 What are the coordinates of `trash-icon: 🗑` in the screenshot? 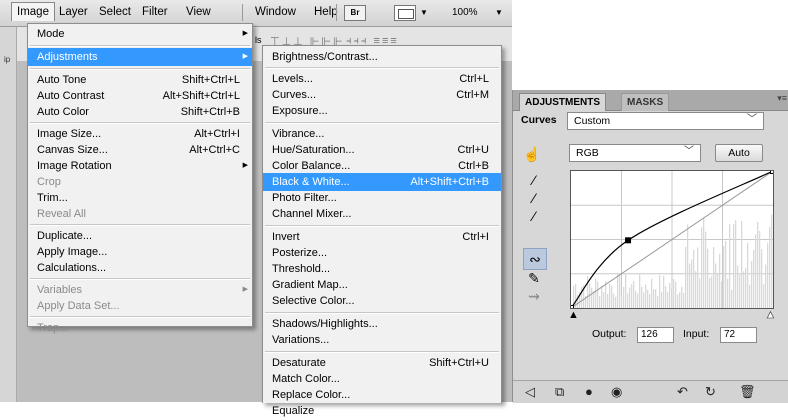 It's located at (747, 392).